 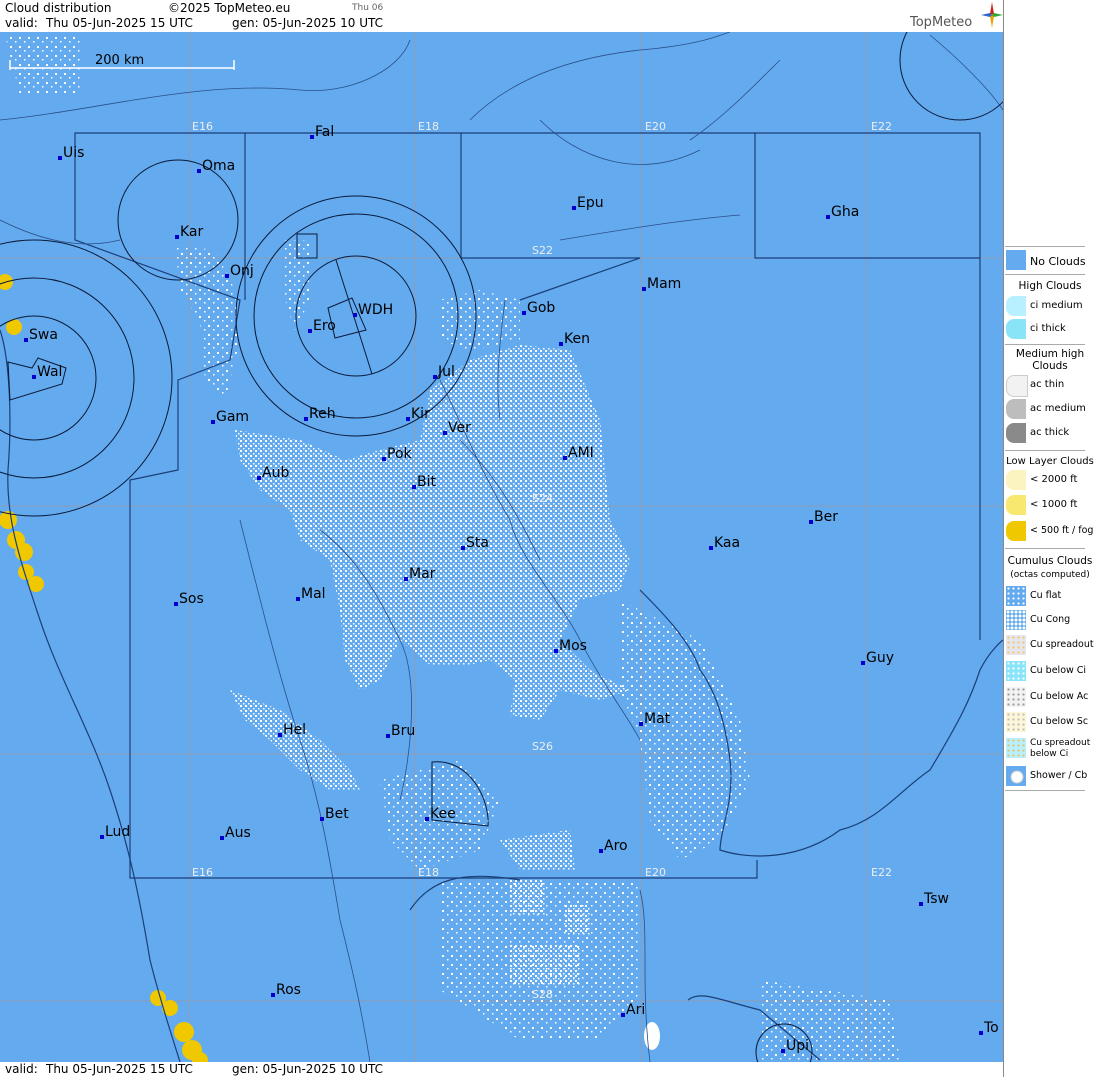 I want to click on city-to-marker, so click(x=981, y=1033).